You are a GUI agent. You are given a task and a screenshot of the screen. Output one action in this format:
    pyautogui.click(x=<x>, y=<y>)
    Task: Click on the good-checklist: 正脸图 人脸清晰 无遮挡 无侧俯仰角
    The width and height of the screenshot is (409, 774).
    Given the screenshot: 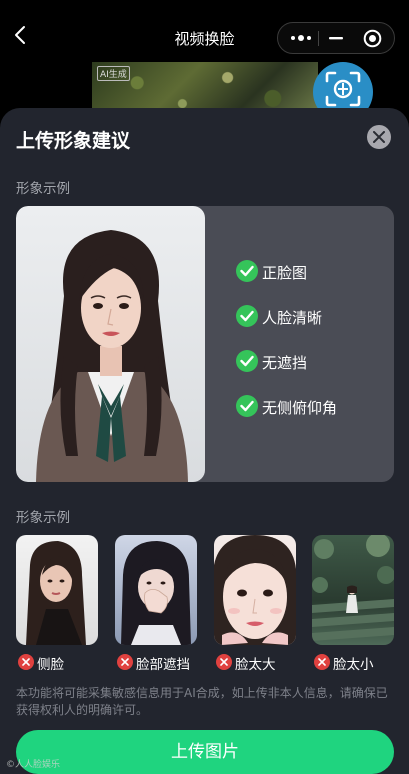 What is the action you would take?
    pyautogui.click(x=311, y=350)
    